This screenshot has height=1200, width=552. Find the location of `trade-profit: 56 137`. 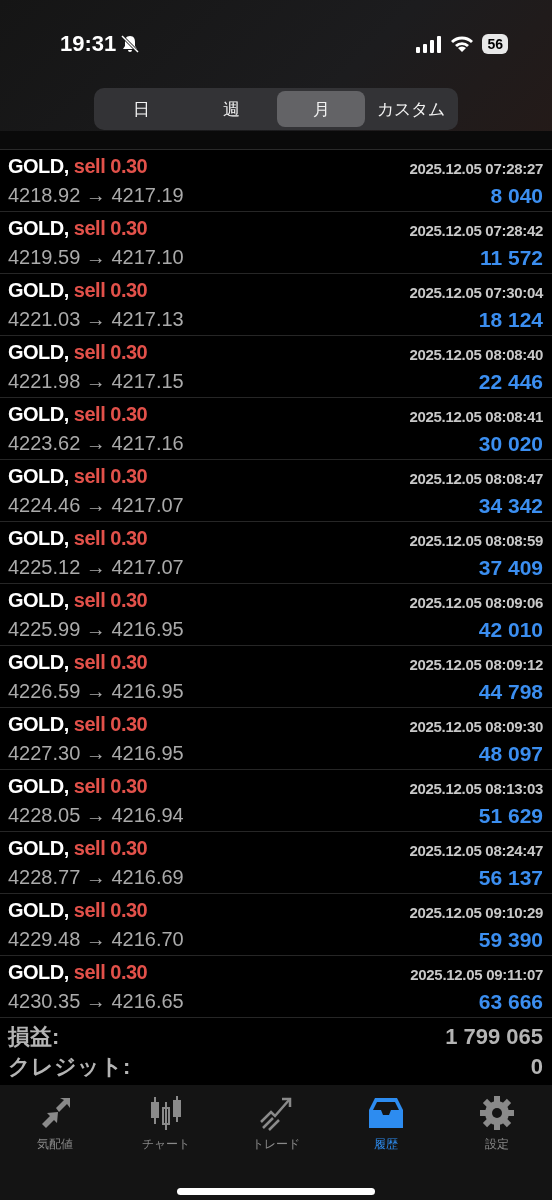

trade-profit: 56 137 is located at coordinates (510, 878).